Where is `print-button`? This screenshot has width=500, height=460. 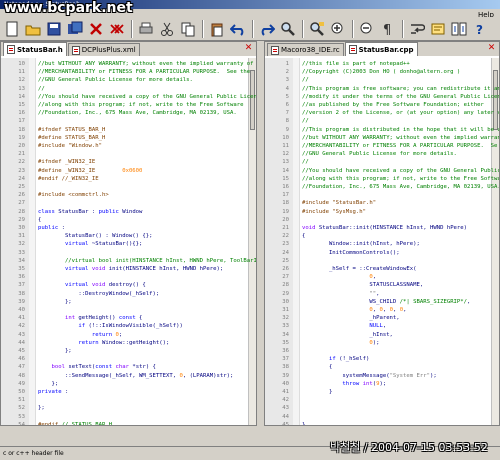
print-button is located at coordinates (146, 29).